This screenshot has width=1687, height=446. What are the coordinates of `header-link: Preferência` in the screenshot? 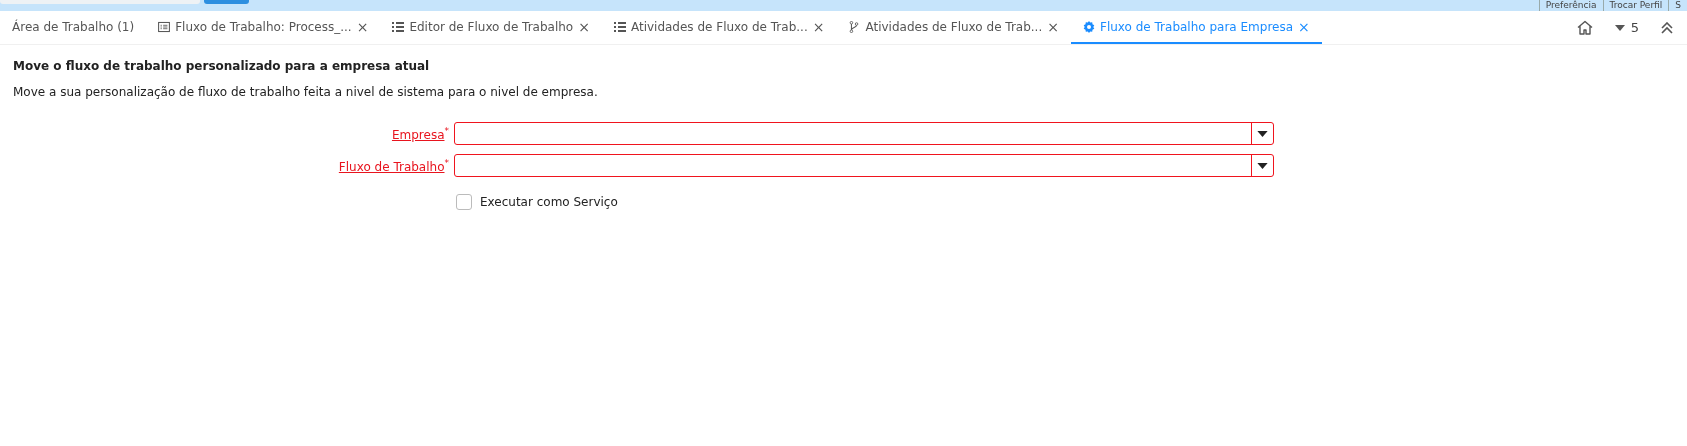 It's located at (1570, 5).